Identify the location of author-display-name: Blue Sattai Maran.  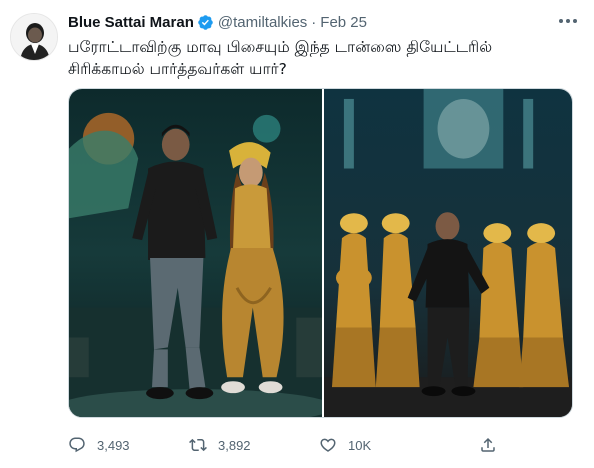
(131, 22).